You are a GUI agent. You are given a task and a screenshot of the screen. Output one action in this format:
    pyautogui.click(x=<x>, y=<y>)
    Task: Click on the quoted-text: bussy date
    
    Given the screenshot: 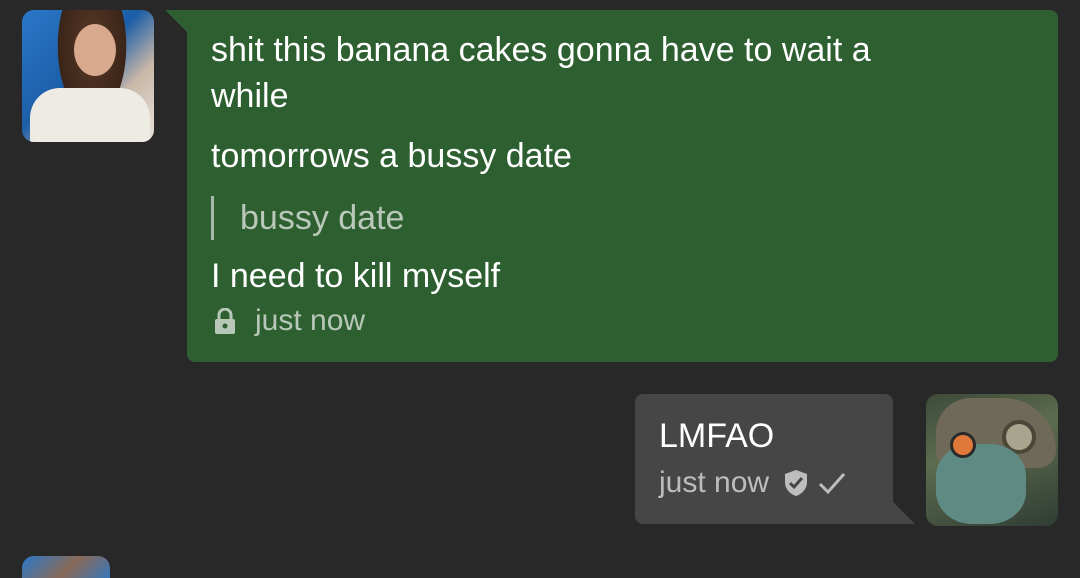 What is the action you would take?
    pyautogui.click(x=307, y=218)
    